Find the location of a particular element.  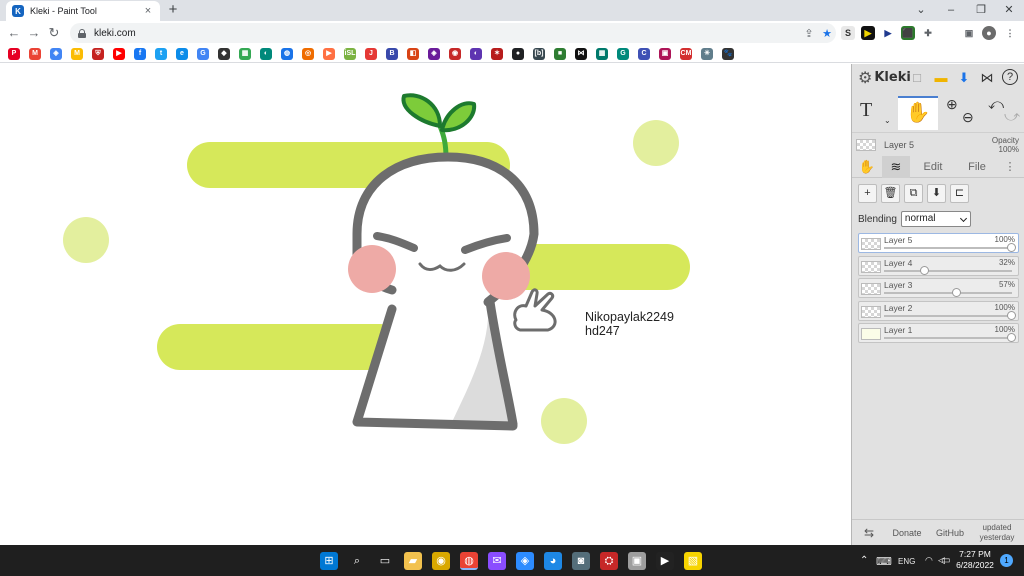

battery-icon: ▭ is located at coordinates (945, 560).